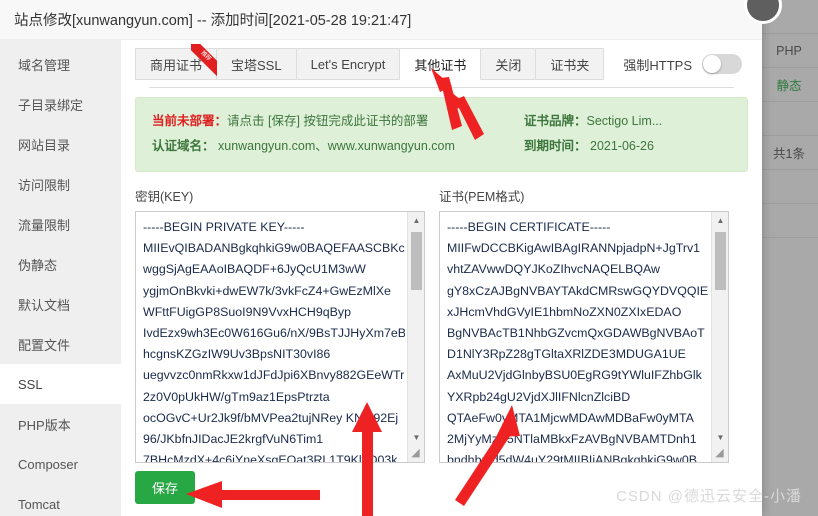  What do you see at coordinates (719, 337) in the screenshot?
I see `cert-scrollbar: ▲ ▼` at bounding box center [719, 337].